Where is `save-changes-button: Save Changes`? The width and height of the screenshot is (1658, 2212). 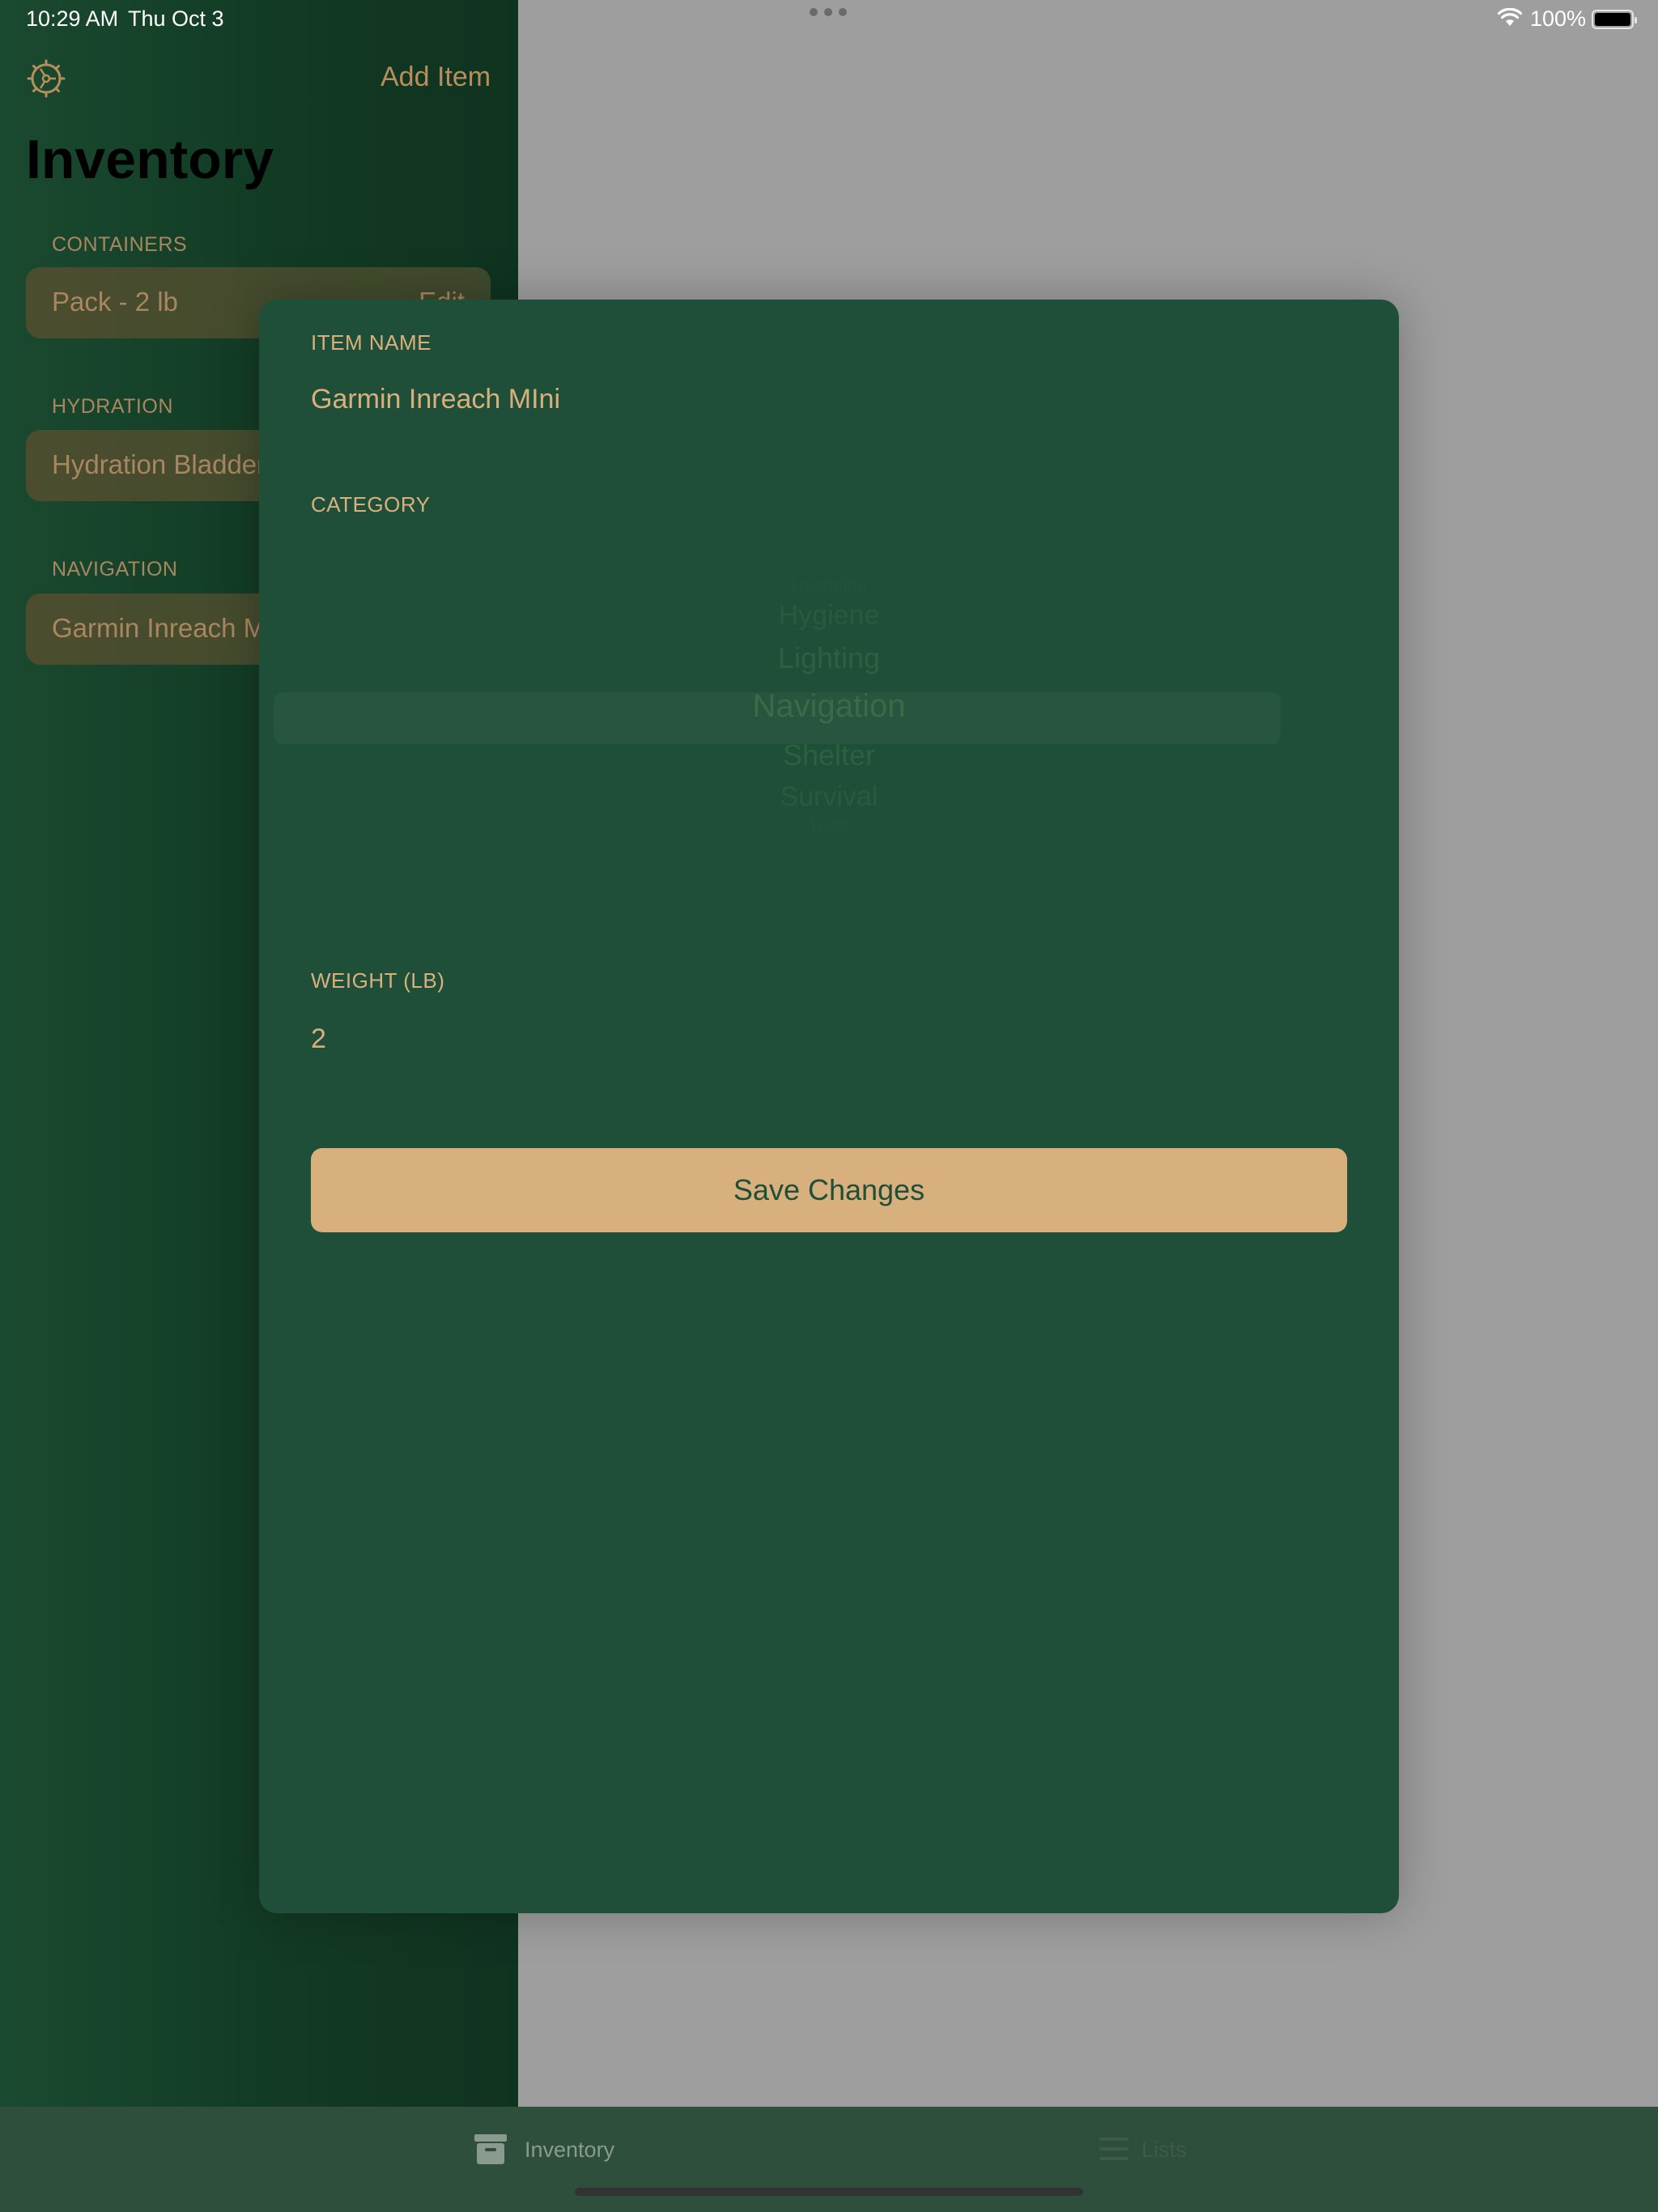 save-changes-button: Save Changes is located at coordinates (829, 1190).